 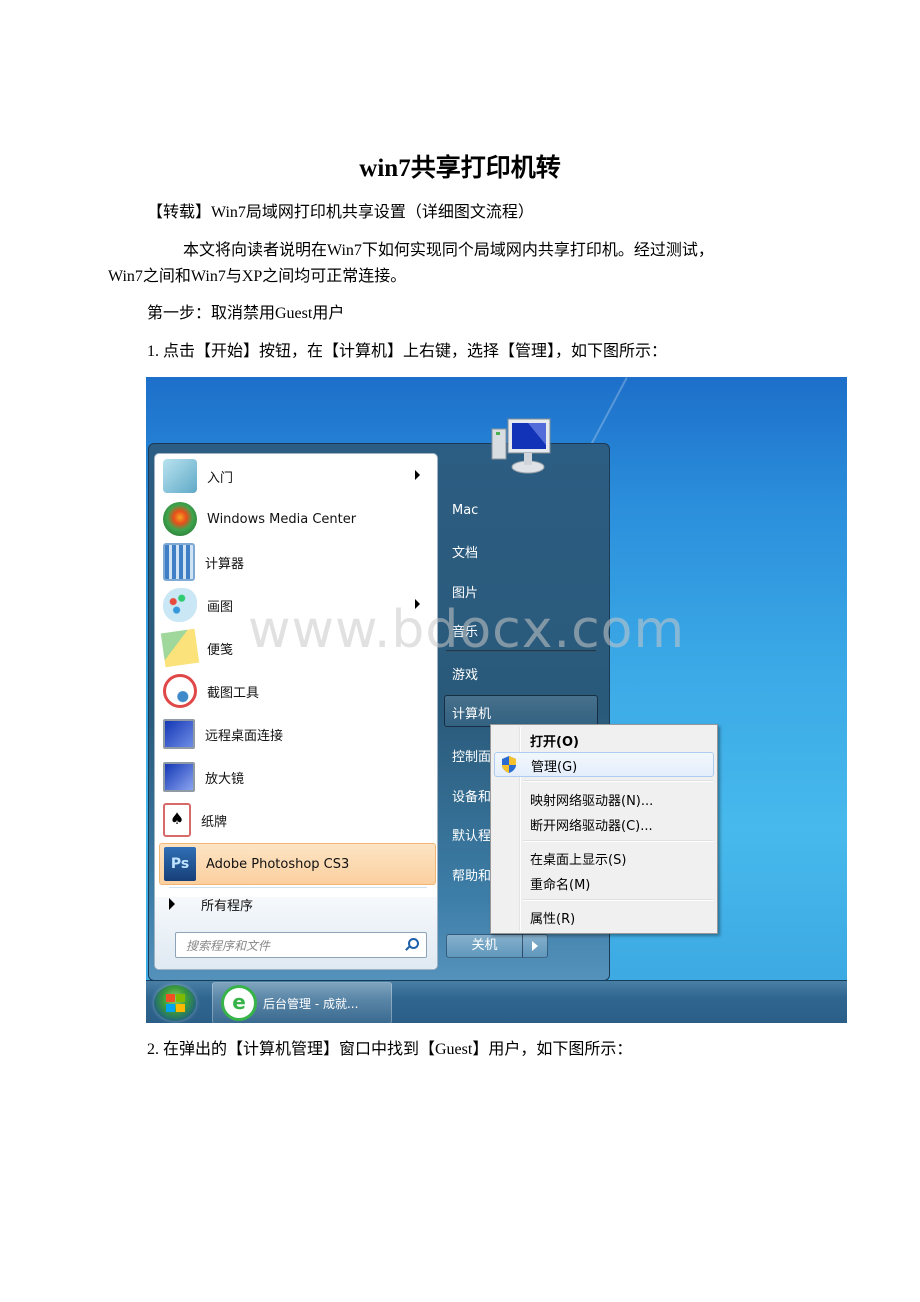 I want to click on start-search-input: 搜索程序和文件, so click(x=301, y=945).